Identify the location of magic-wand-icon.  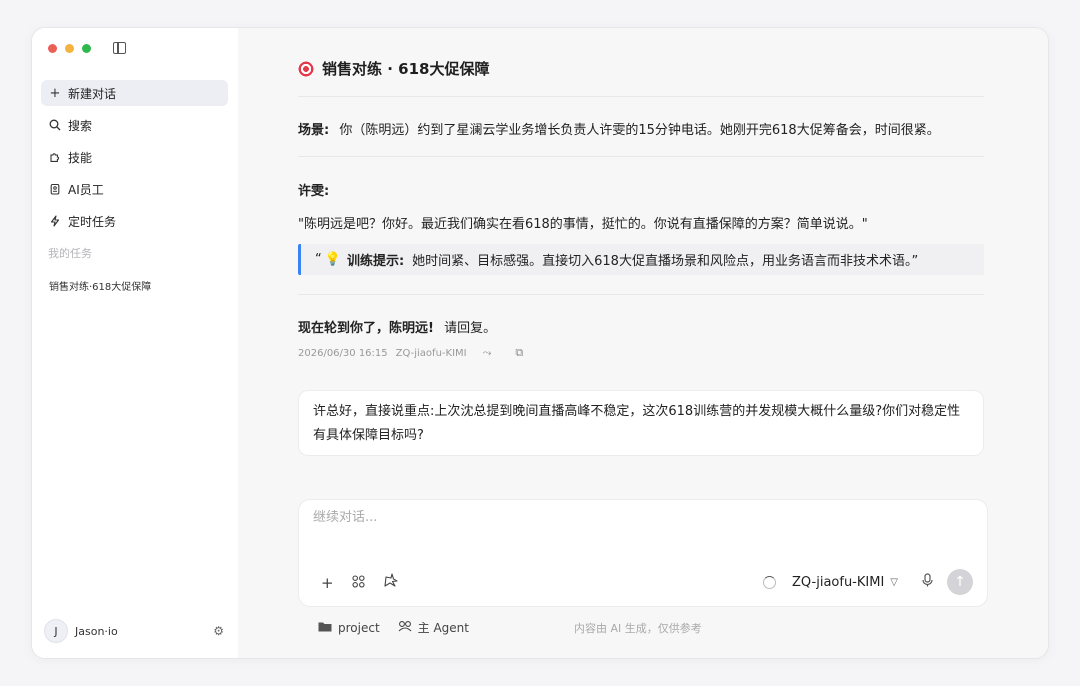
(390, 582).